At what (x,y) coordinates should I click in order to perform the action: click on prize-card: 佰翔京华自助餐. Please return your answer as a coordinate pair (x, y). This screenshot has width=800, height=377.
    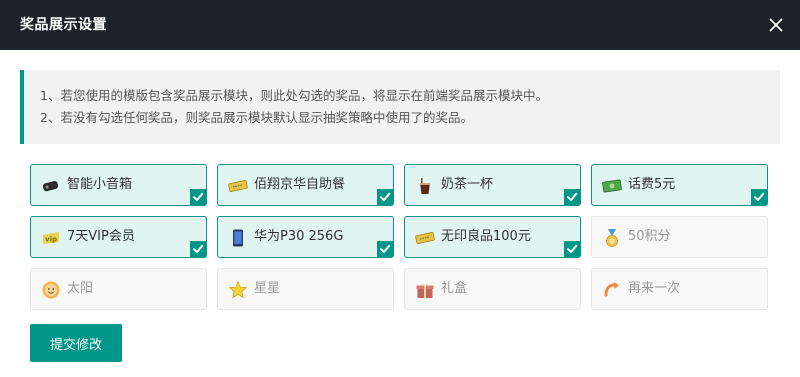
    Looking at the image, I should click on (305, 185).